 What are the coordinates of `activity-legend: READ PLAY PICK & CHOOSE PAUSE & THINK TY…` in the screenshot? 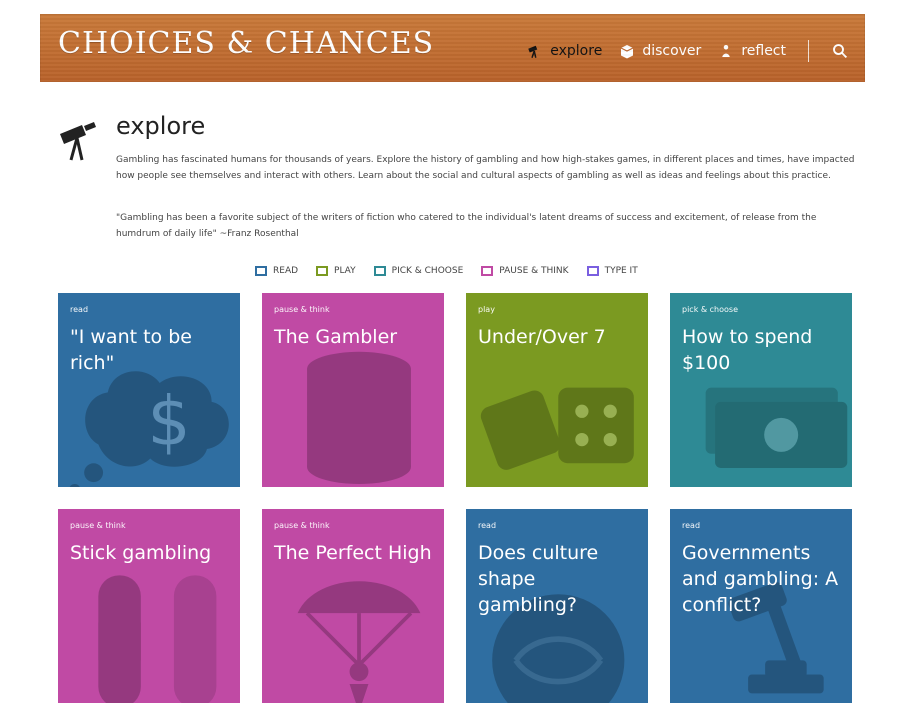 It's located at (446, 271).